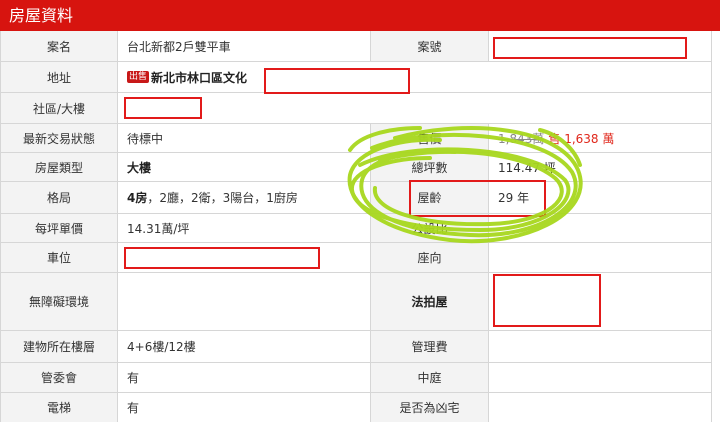  What do you see at coordinates (429, 301) in the screenshot?
I see `auction-label: 法拍屋` at bounding box center [429, 301].